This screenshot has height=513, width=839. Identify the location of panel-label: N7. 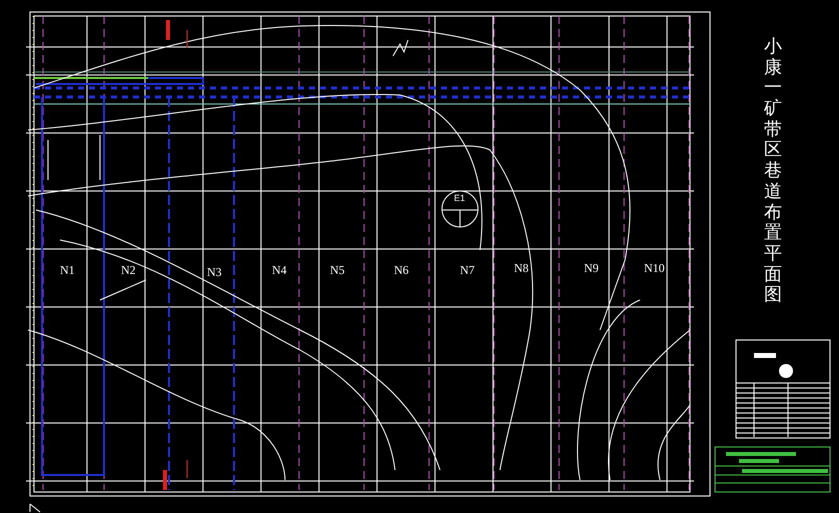
(467, 270).